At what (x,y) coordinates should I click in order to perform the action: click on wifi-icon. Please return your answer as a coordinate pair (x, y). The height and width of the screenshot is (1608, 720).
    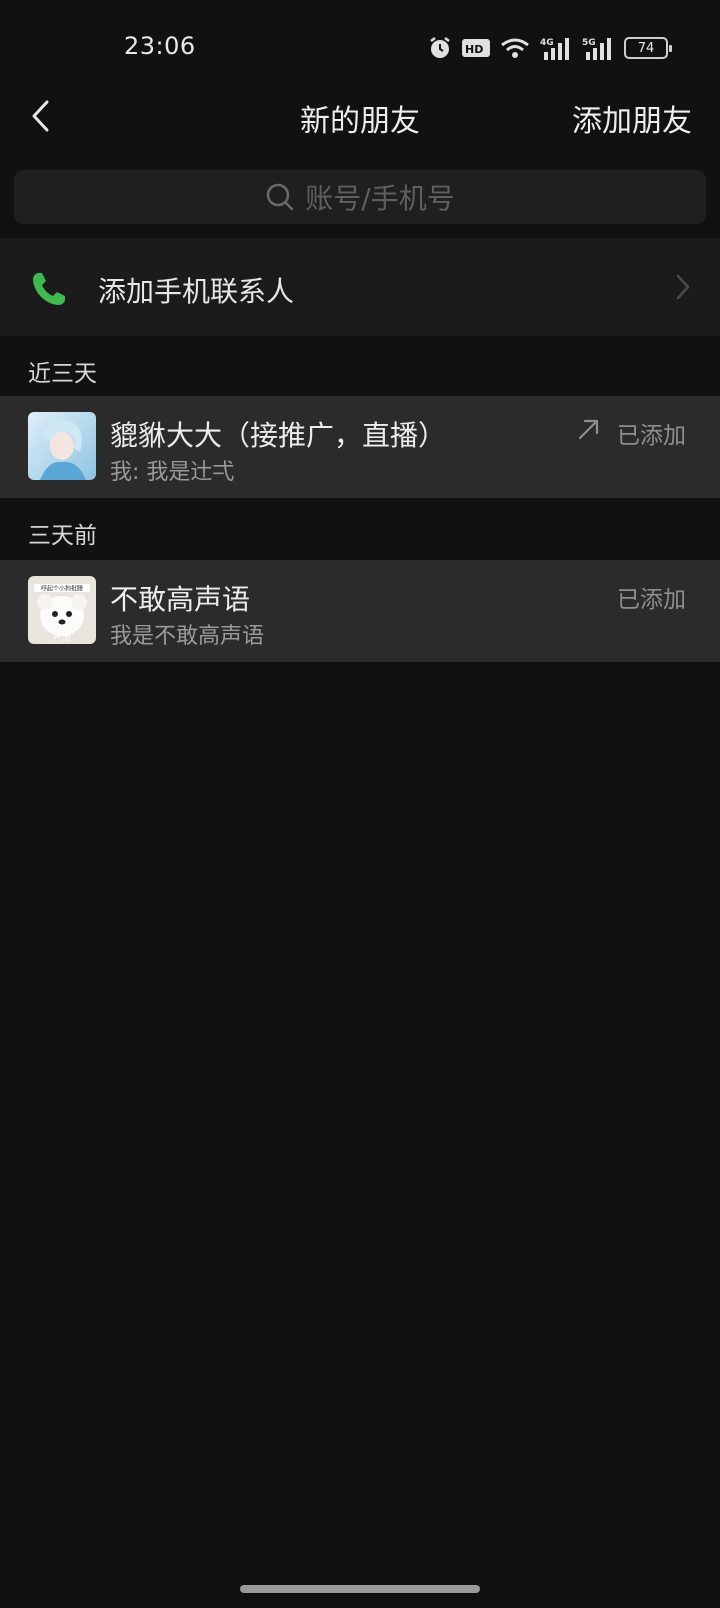
    Looking at the image, I should click on (515, 48).